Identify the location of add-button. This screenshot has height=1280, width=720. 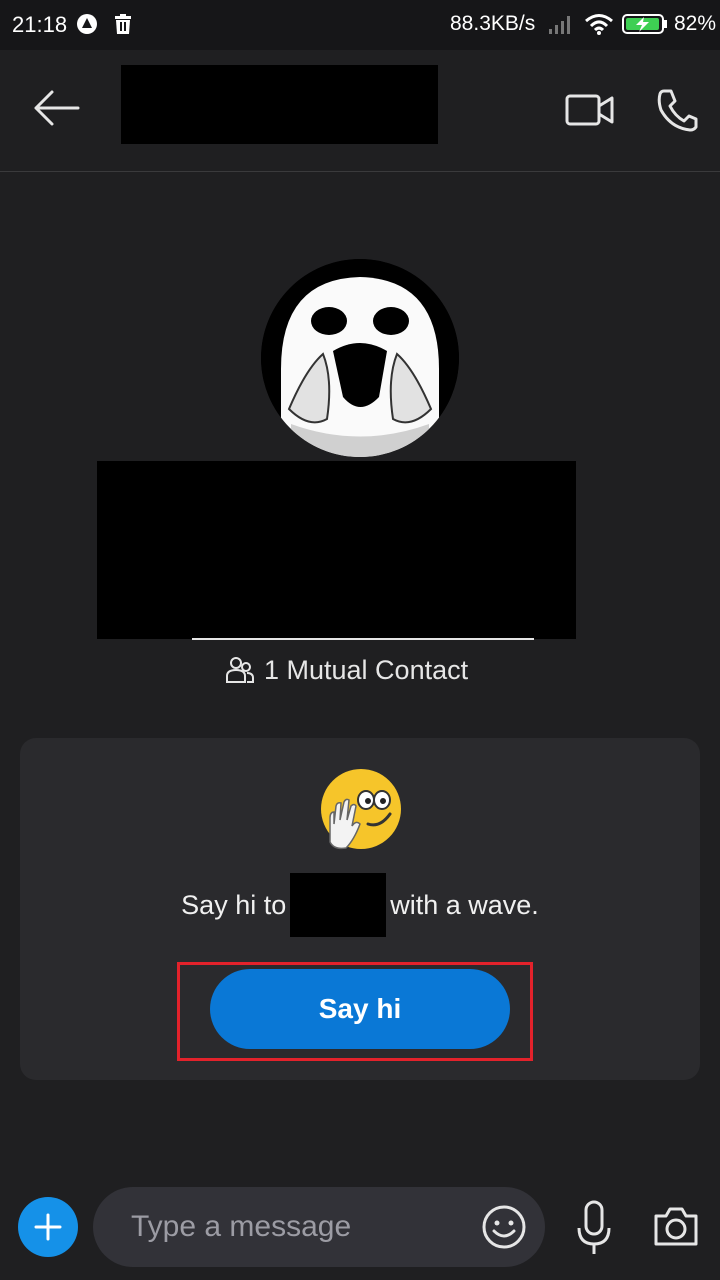
(48, 1227).